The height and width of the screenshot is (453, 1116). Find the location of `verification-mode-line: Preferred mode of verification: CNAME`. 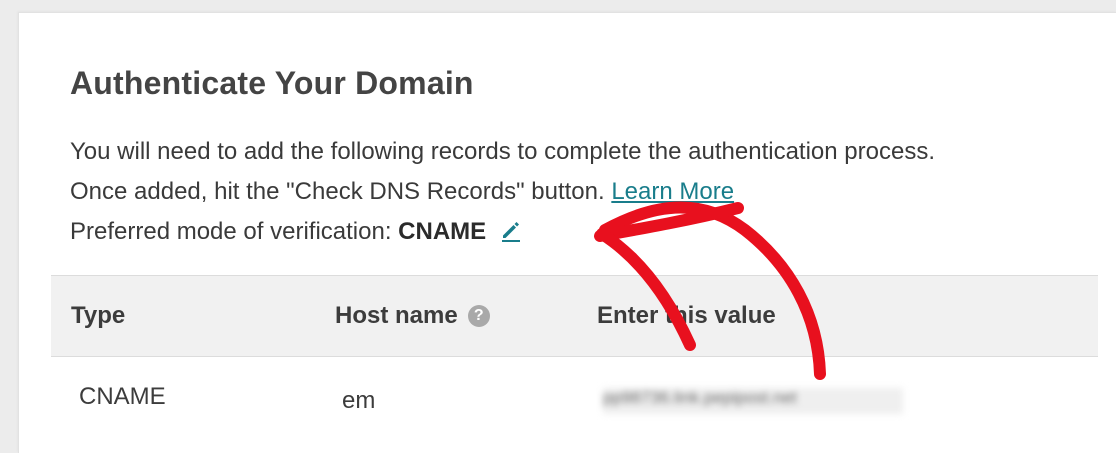

verification-mode-line: Preferred mode of verification: CNAME is located at coordinates (502, 233).